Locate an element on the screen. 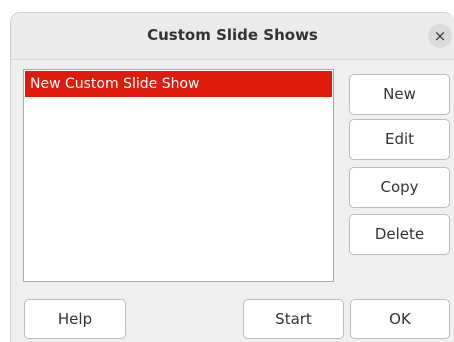  titlebar: Custom Slide Shows × is located at coordinates (232, 36).